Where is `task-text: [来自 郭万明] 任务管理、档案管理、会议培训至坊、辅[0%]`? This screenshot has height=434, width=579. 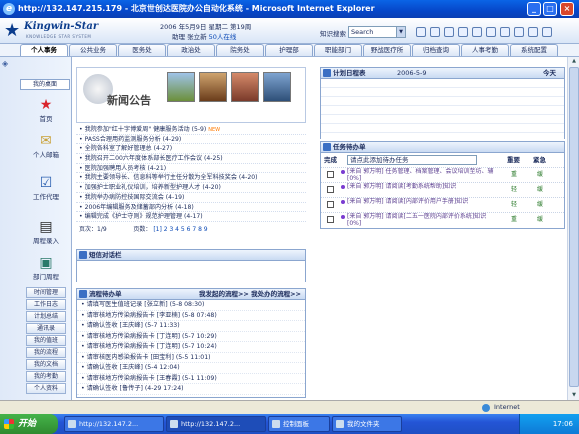 task-text: [来自 郭万明] 任务管理、档案管理、会议培训至坊、辅[0%] is located at coordinates (422, 175).